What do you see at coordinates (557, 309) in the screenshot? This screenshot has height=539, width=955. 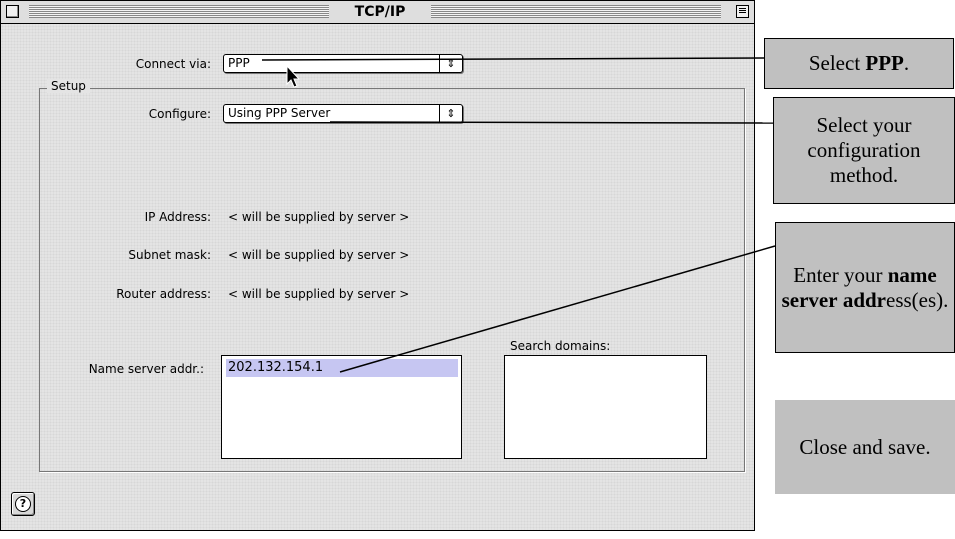 I see `leader-line-name-server` at bounding box center [557, 309].